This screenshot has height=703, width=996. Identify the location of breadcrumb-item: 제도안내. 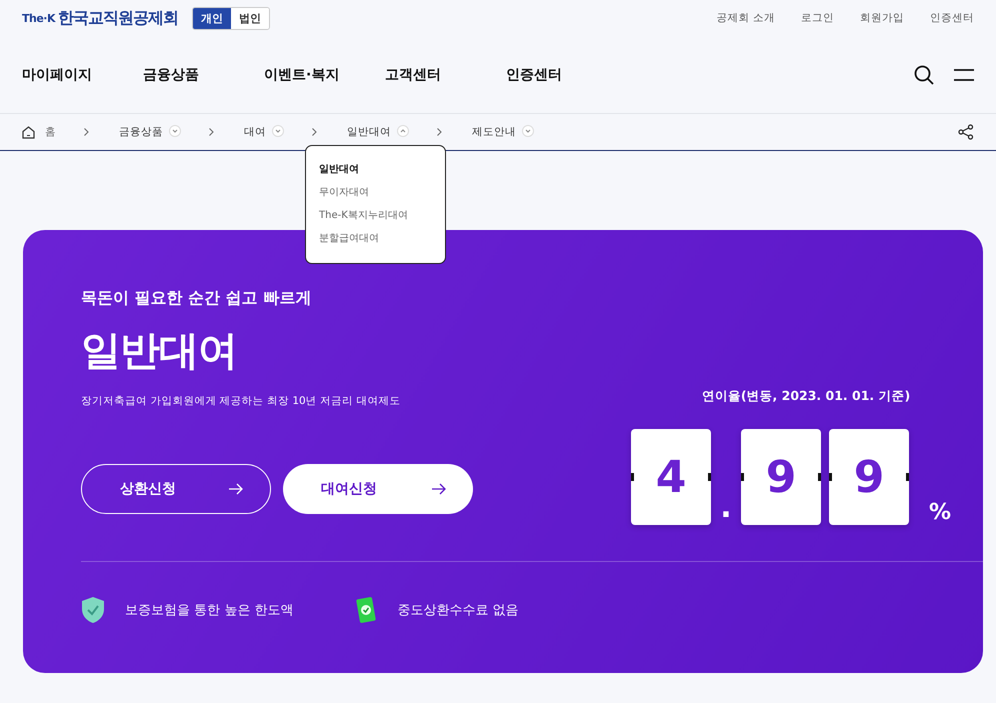
(503, 132).